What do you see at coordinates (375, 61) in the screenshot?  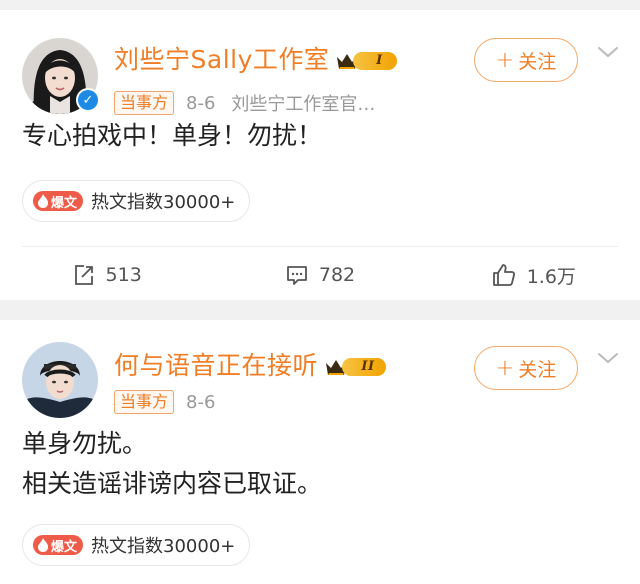 I see `vip-level: I` at bounding box center [375, 61].